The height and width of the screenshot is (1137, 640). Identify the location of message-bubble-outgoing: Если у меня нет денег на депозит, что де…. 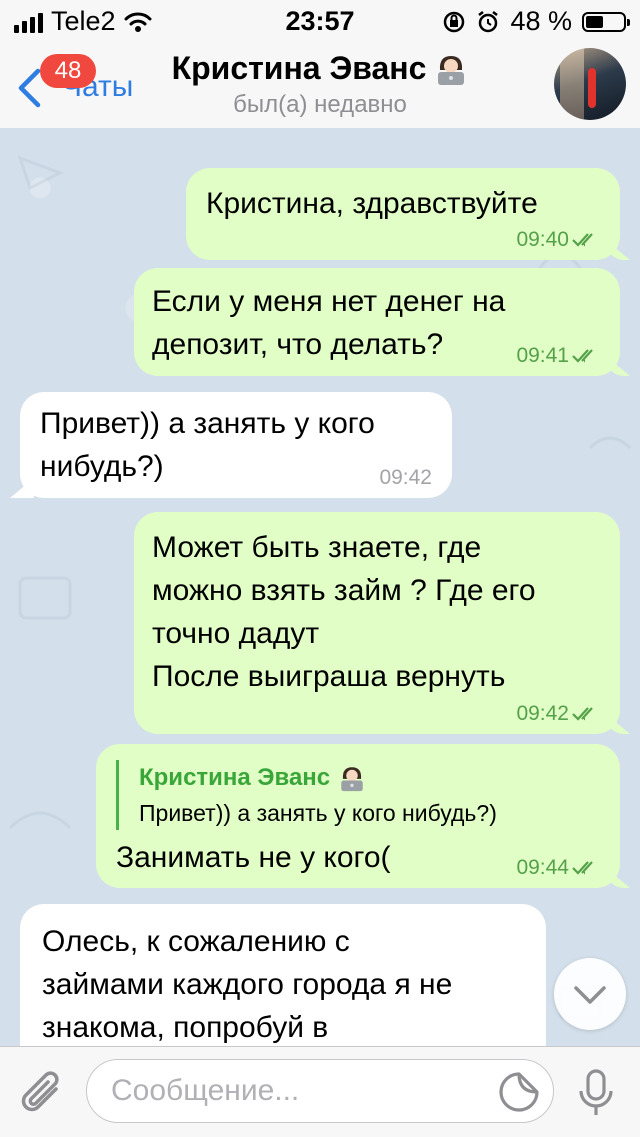
(377, 322).